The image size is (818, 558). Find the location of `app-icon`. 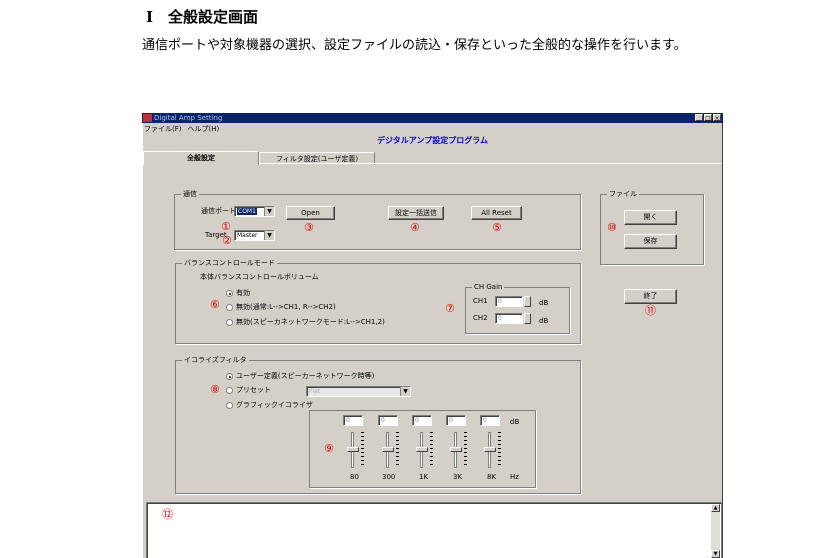

app-icon is located at coordinates (147, 118).